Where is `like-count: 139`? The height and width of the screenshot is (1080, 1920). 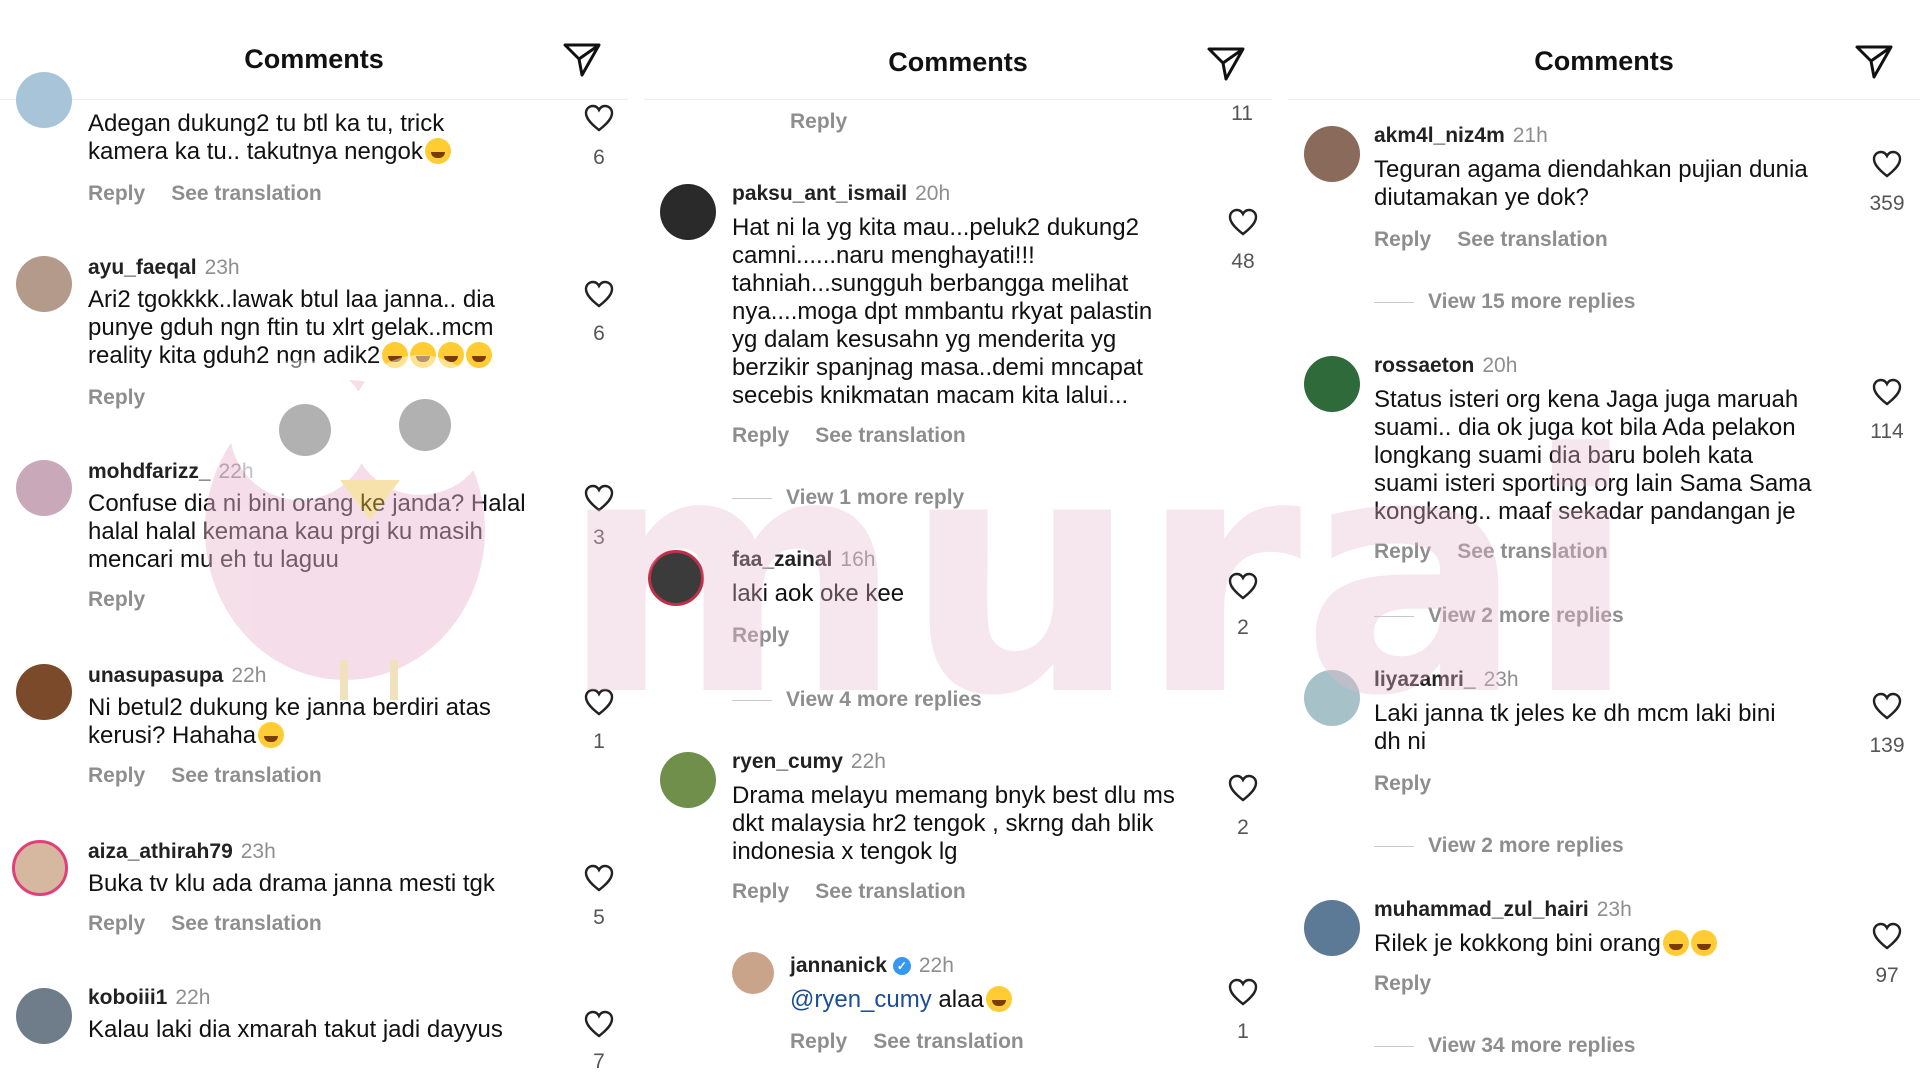 like-count: 139 is located at coordinates (1887, 745).